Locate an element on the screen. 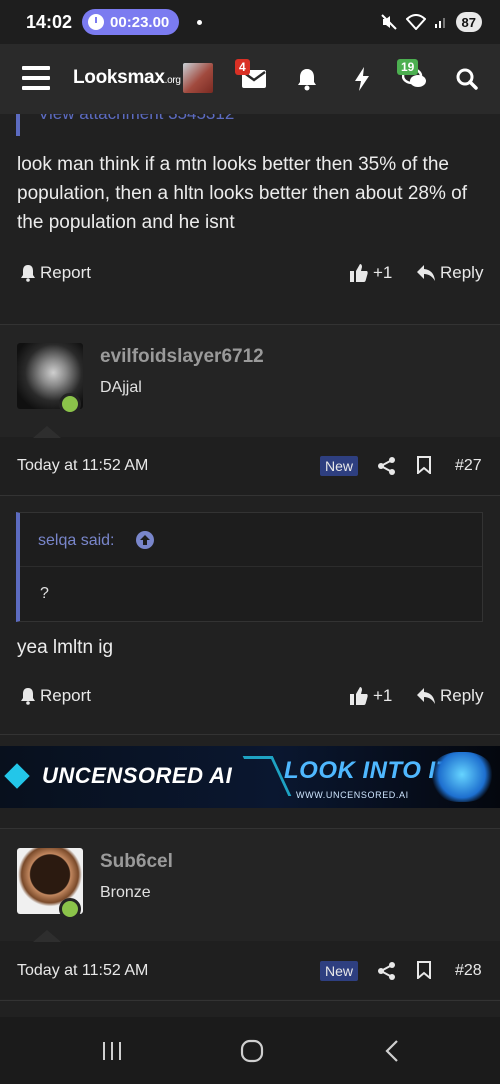 This screenshot has width=500, height=1084. quote-author: selqa said: is located at coordinates (76, 541).